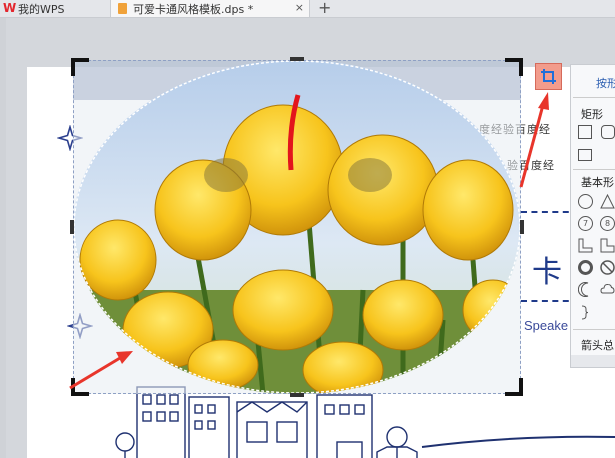 Image resolution: width=615 pixels, height=458 pixels. What do you see at coordinates (585, 289) in the screenshot?
I see `shape-moon` at bounding box center [585, 289].